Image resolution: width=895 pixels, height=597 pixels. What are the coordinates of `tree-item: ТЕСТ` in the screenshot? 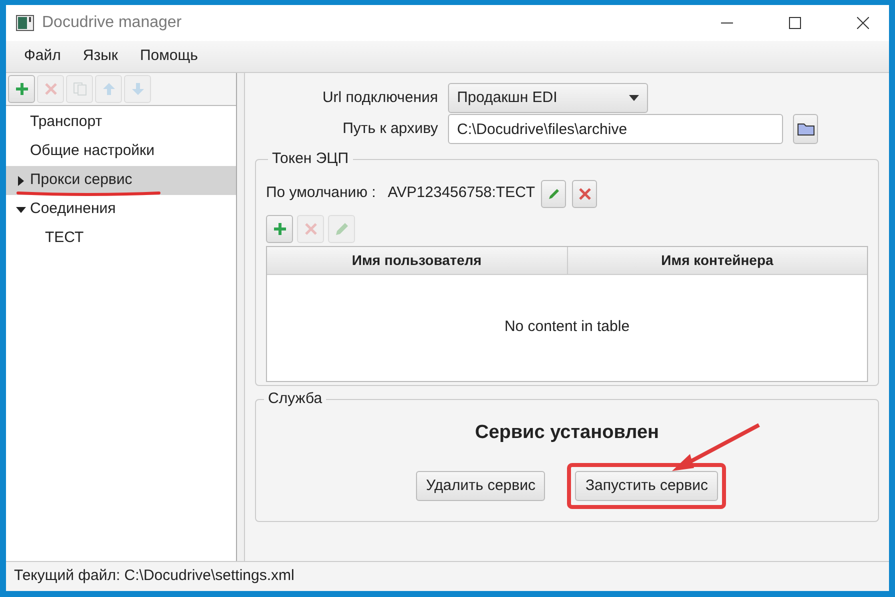 It's located at (121, 238).